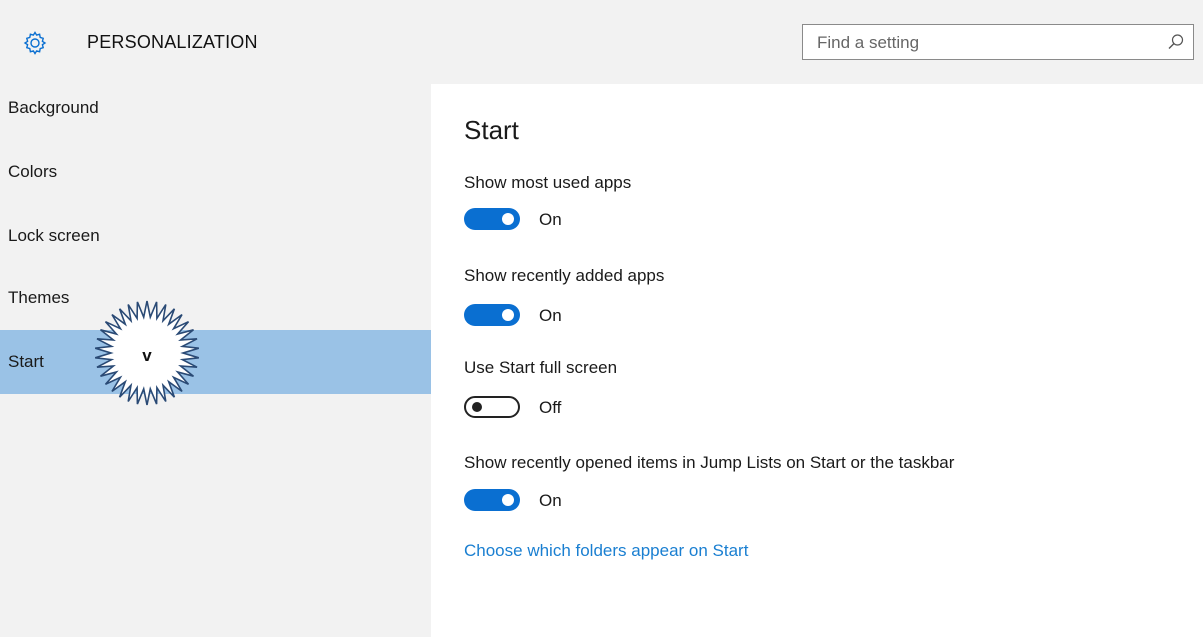 This screenshot has height=637, width=1203. I want to click on sidebar-item-label: Start, so click(26, 361).